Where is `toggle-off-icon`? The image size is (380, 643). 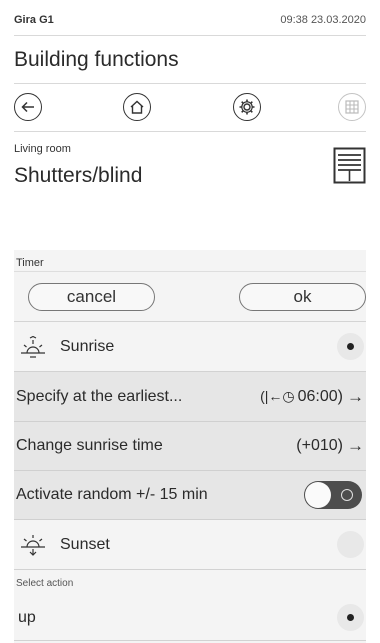
toggle-off-icon is located at coordinates (347, 495).